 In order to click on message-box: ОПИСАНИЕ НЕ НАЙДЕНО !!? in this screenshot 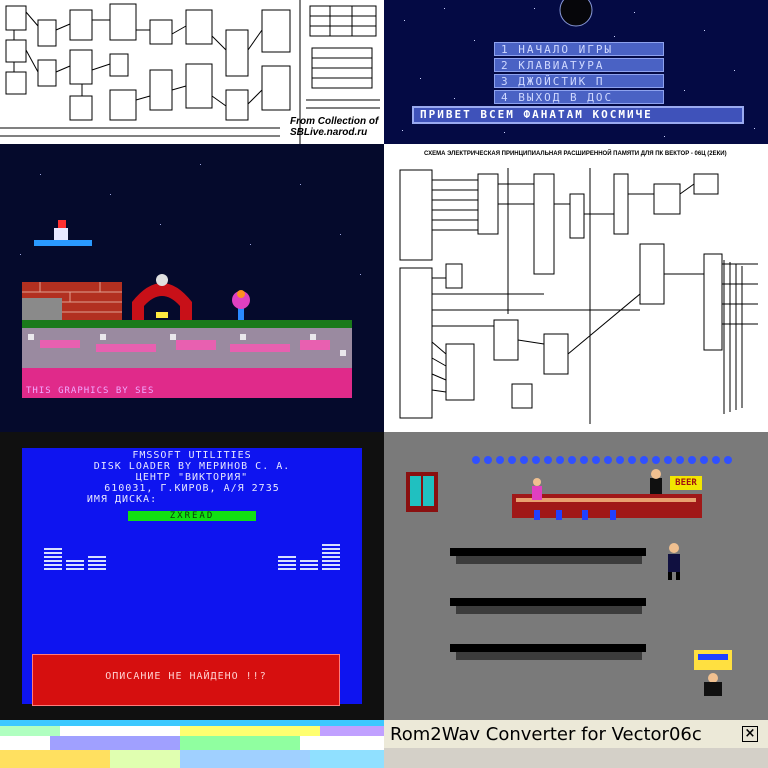, I will do `click(186, 680)`.